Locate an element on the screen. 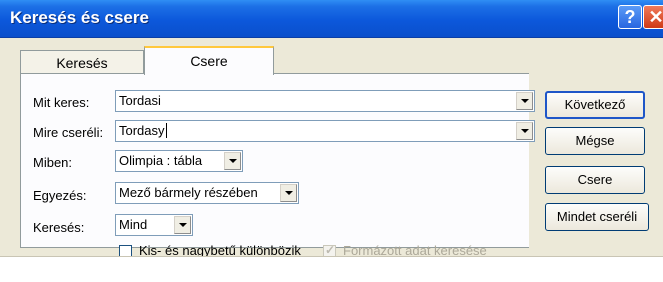  search-direction-value: Mind is located at coordinates (133, 224).